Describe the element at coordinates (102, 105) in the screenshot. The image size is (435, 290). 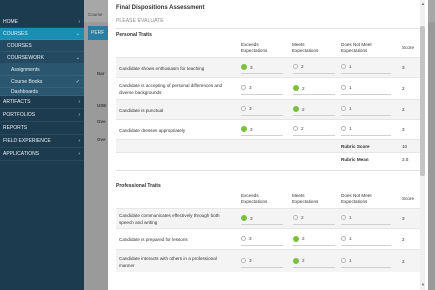
I see `background-label-2: USE` at that location.